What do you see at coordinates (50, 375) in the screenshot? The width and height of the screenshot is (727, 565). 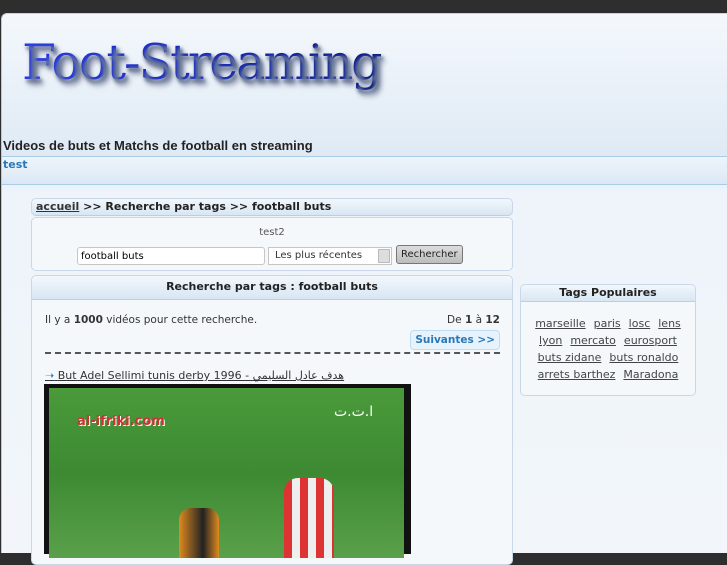 I see `arrow-right-icon: ➝` at bounding box center [50, 375].